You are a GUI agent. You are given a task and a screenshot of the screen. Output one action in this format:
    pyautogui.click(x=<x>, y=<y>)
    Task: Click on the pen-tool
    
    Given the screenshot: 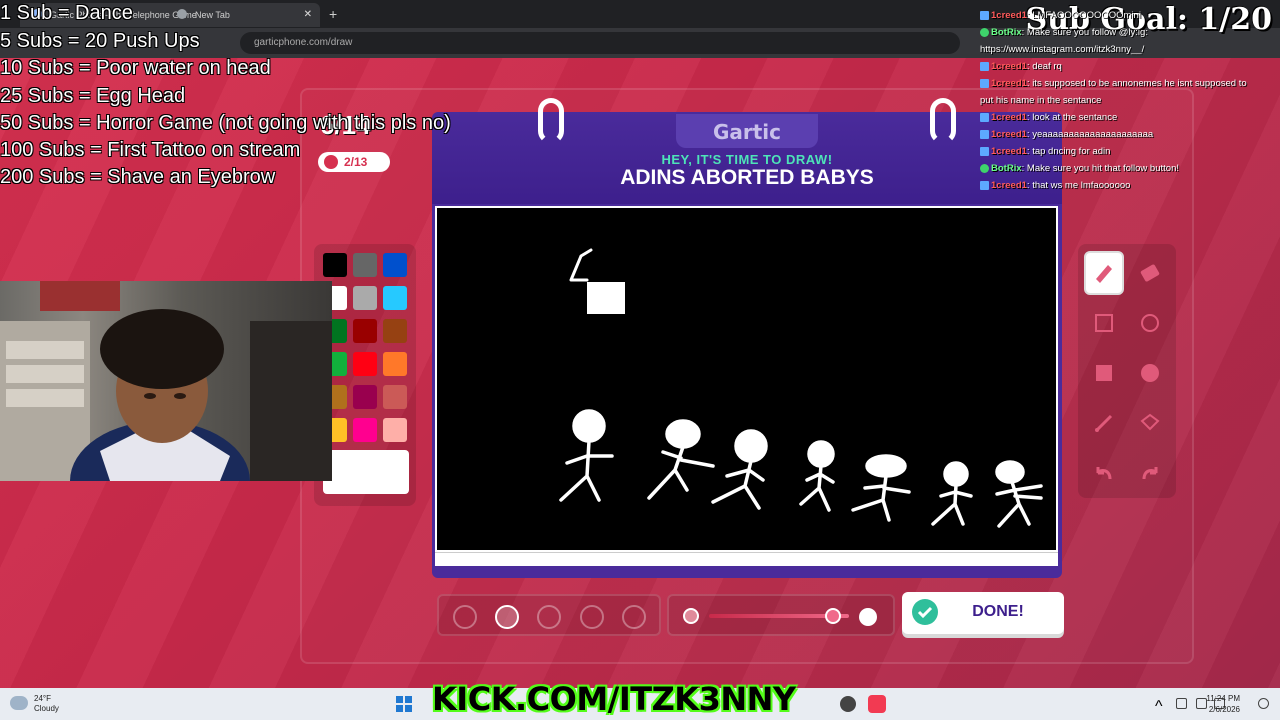 What is the action you would take?
    pyautogui.click(x=1104, y=273)
    